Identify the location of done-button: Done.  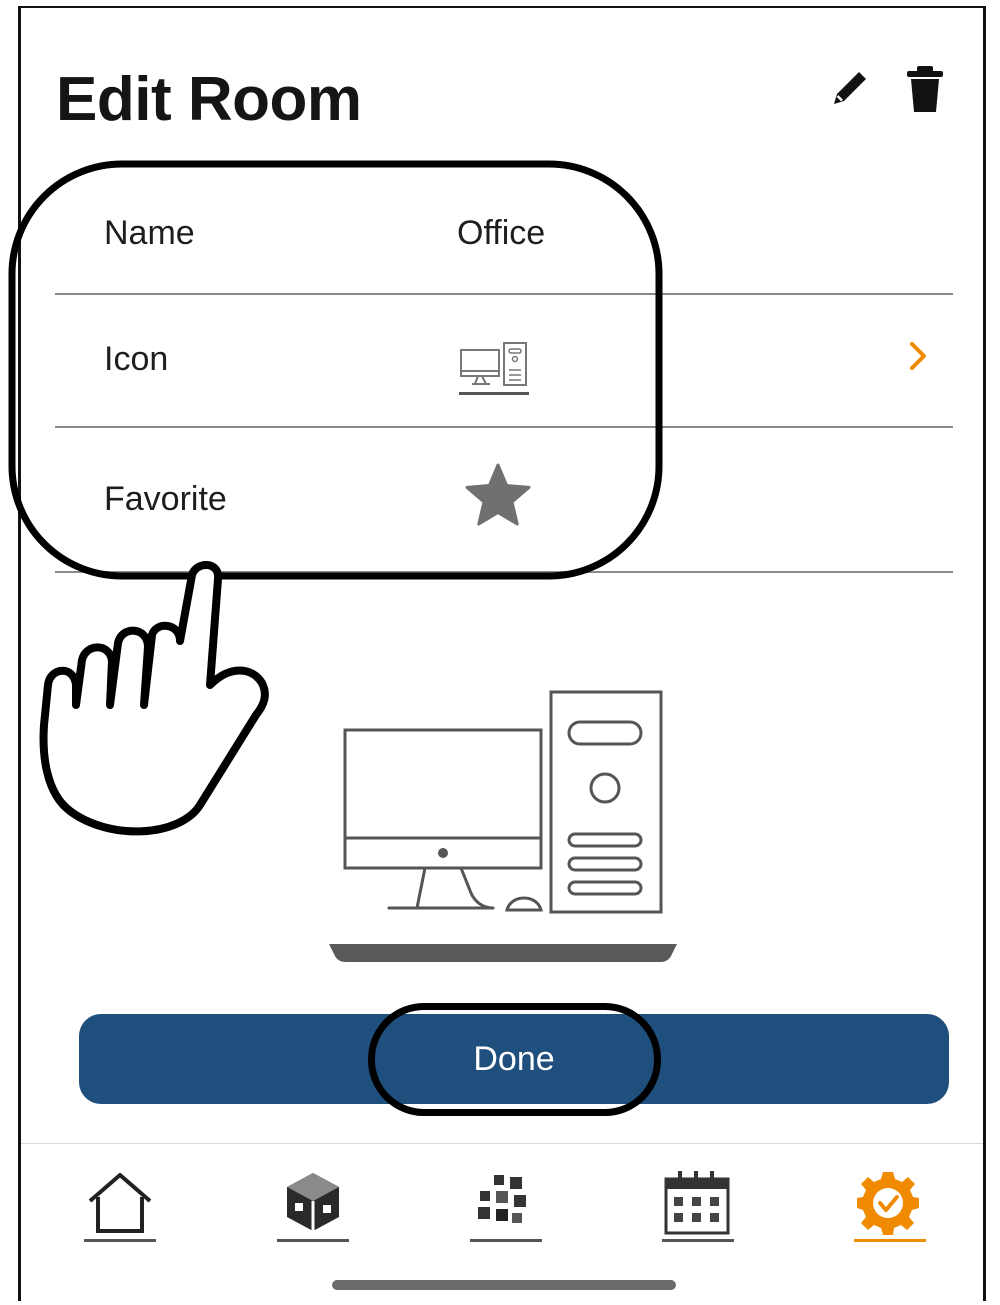
(514, 1059).